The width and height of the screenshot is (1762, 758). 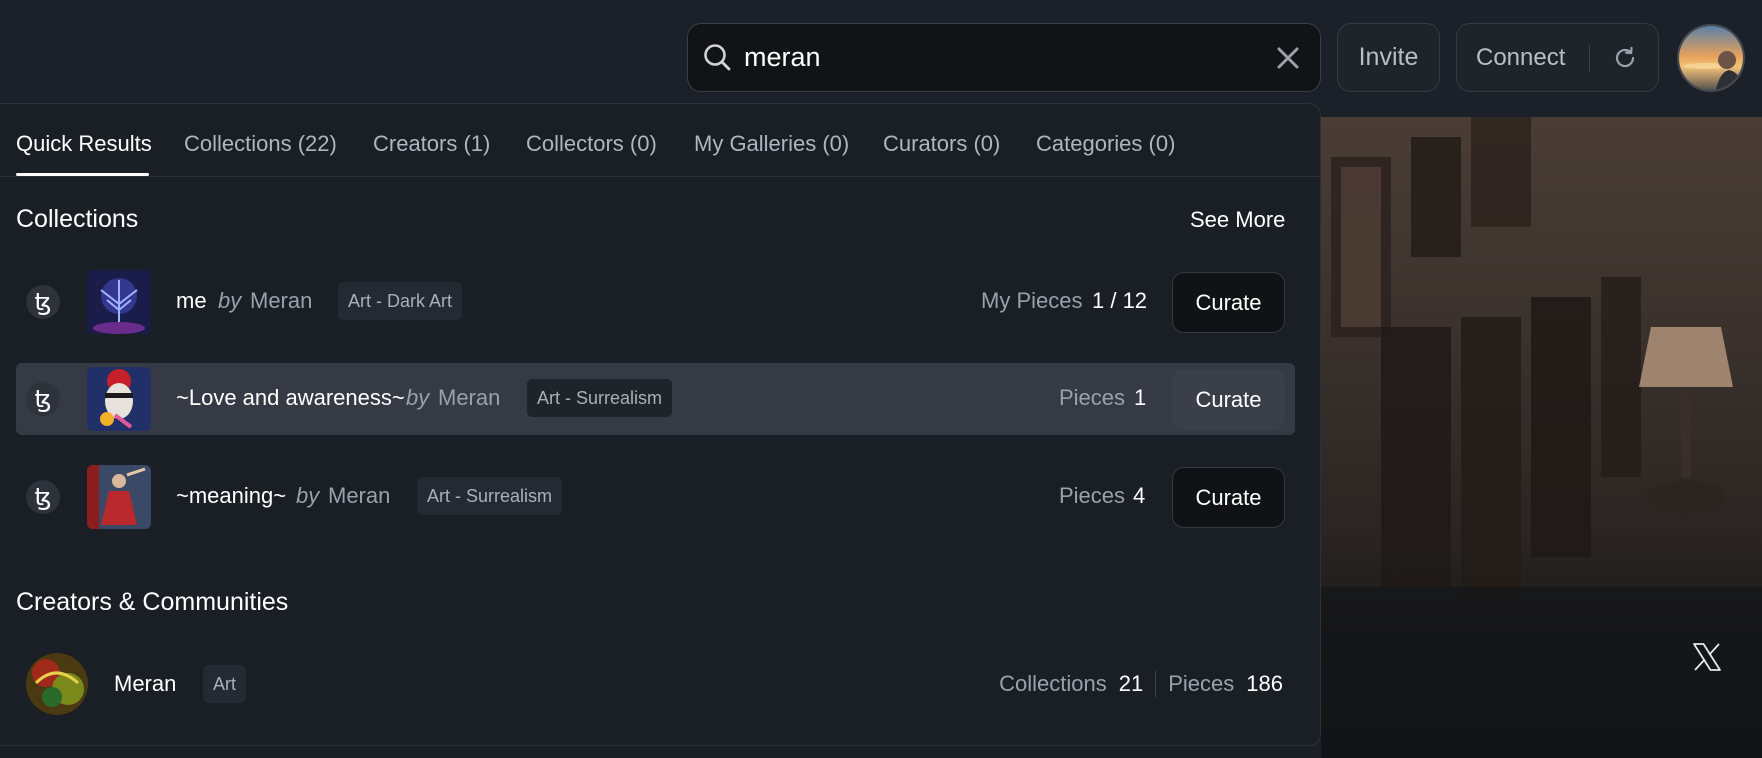 I want to click on connect-group: Connect, so click(x=1557, y=57).